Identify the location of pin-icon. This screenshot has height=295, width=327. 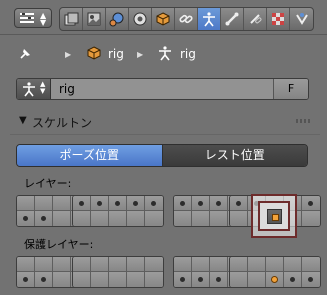
(25, 54).